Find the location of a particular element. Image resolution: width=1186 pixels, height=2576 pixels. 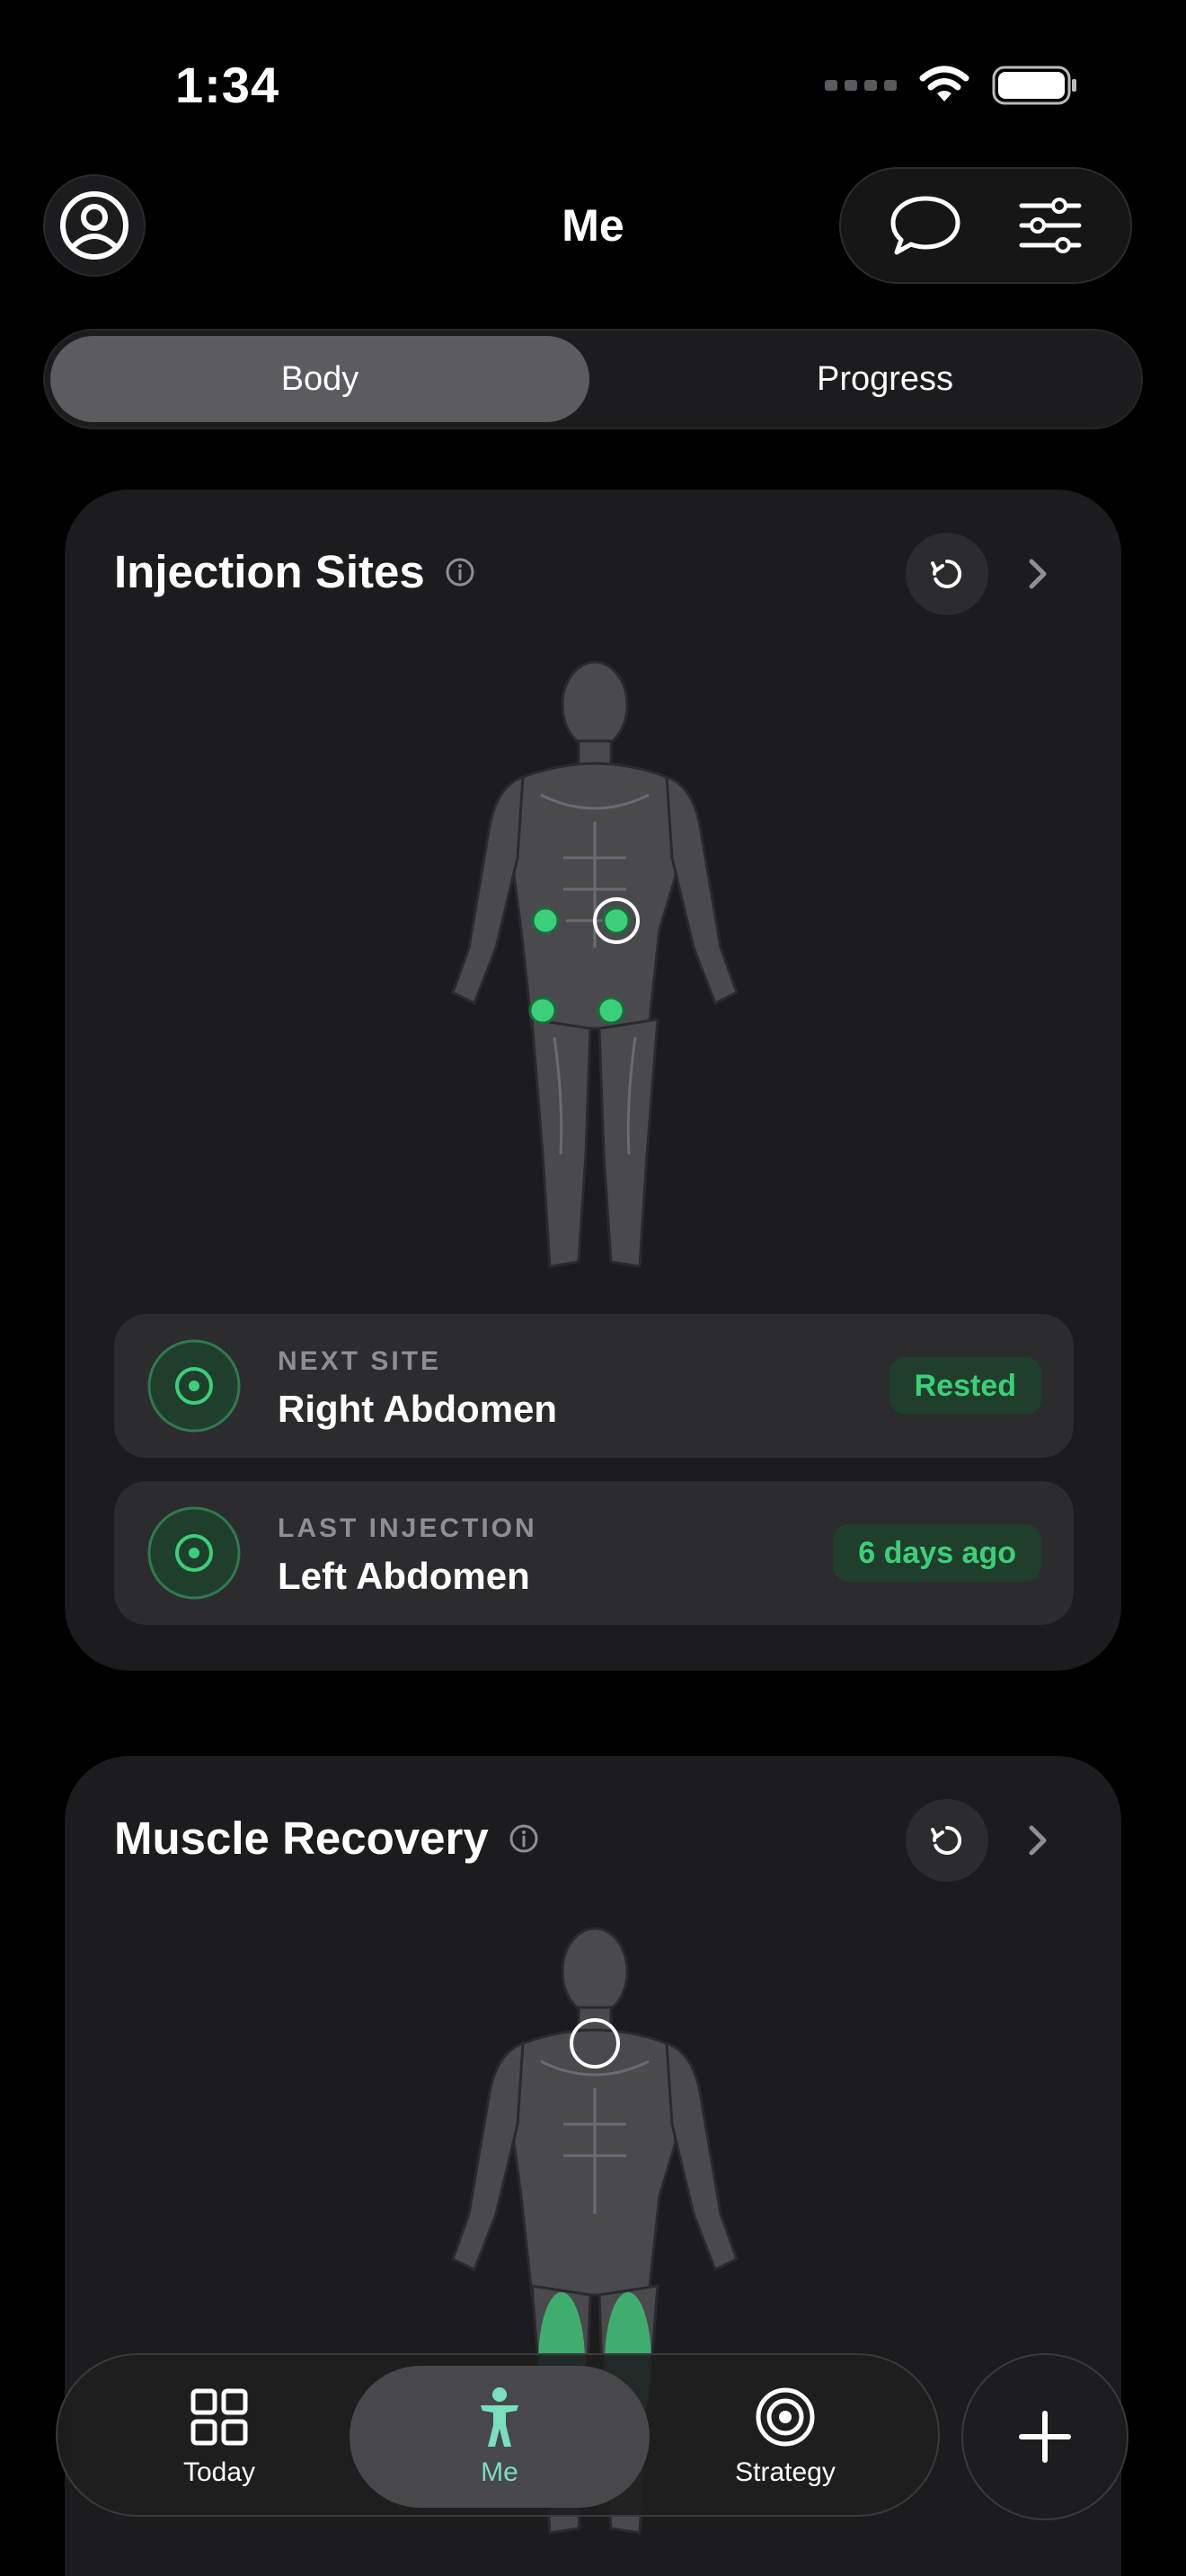

card-title: Injection Sites is located at coordinates (269, 571).